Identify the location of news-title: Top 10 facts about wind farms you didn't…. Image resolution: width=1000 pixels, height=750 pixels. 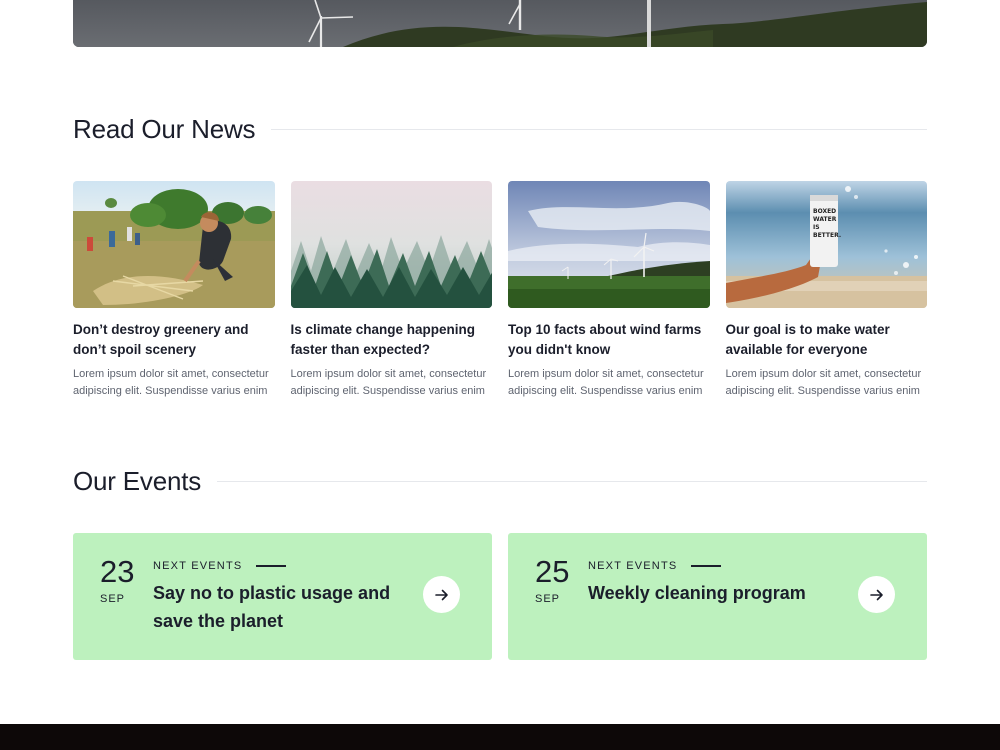
(609, 340).